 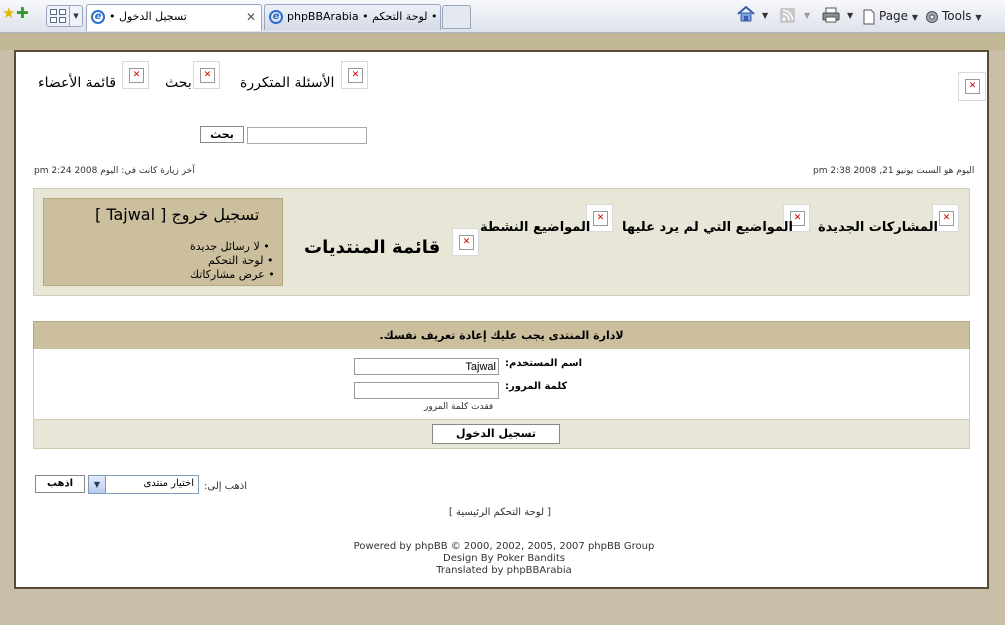 I want to click on main-cp-link: [ لوحة التحكم الرئيسية ], so click(x=500, y=512).